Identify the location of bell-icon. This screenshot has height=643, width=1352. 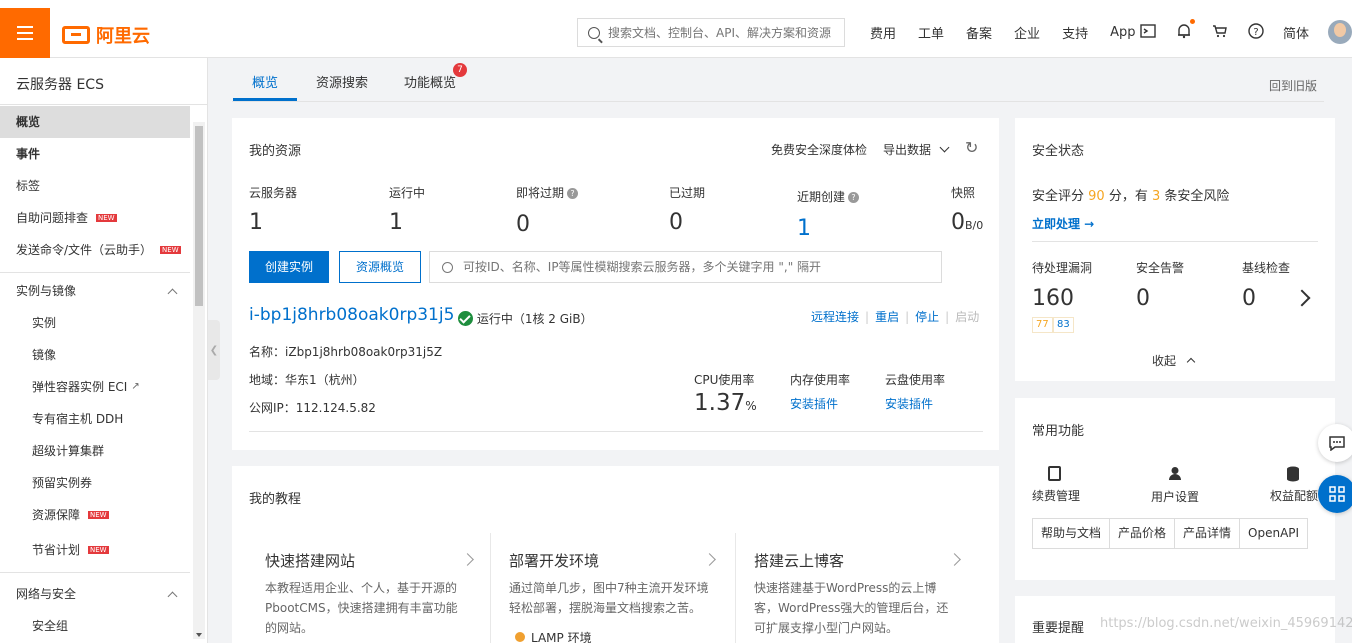
(1184, 31).